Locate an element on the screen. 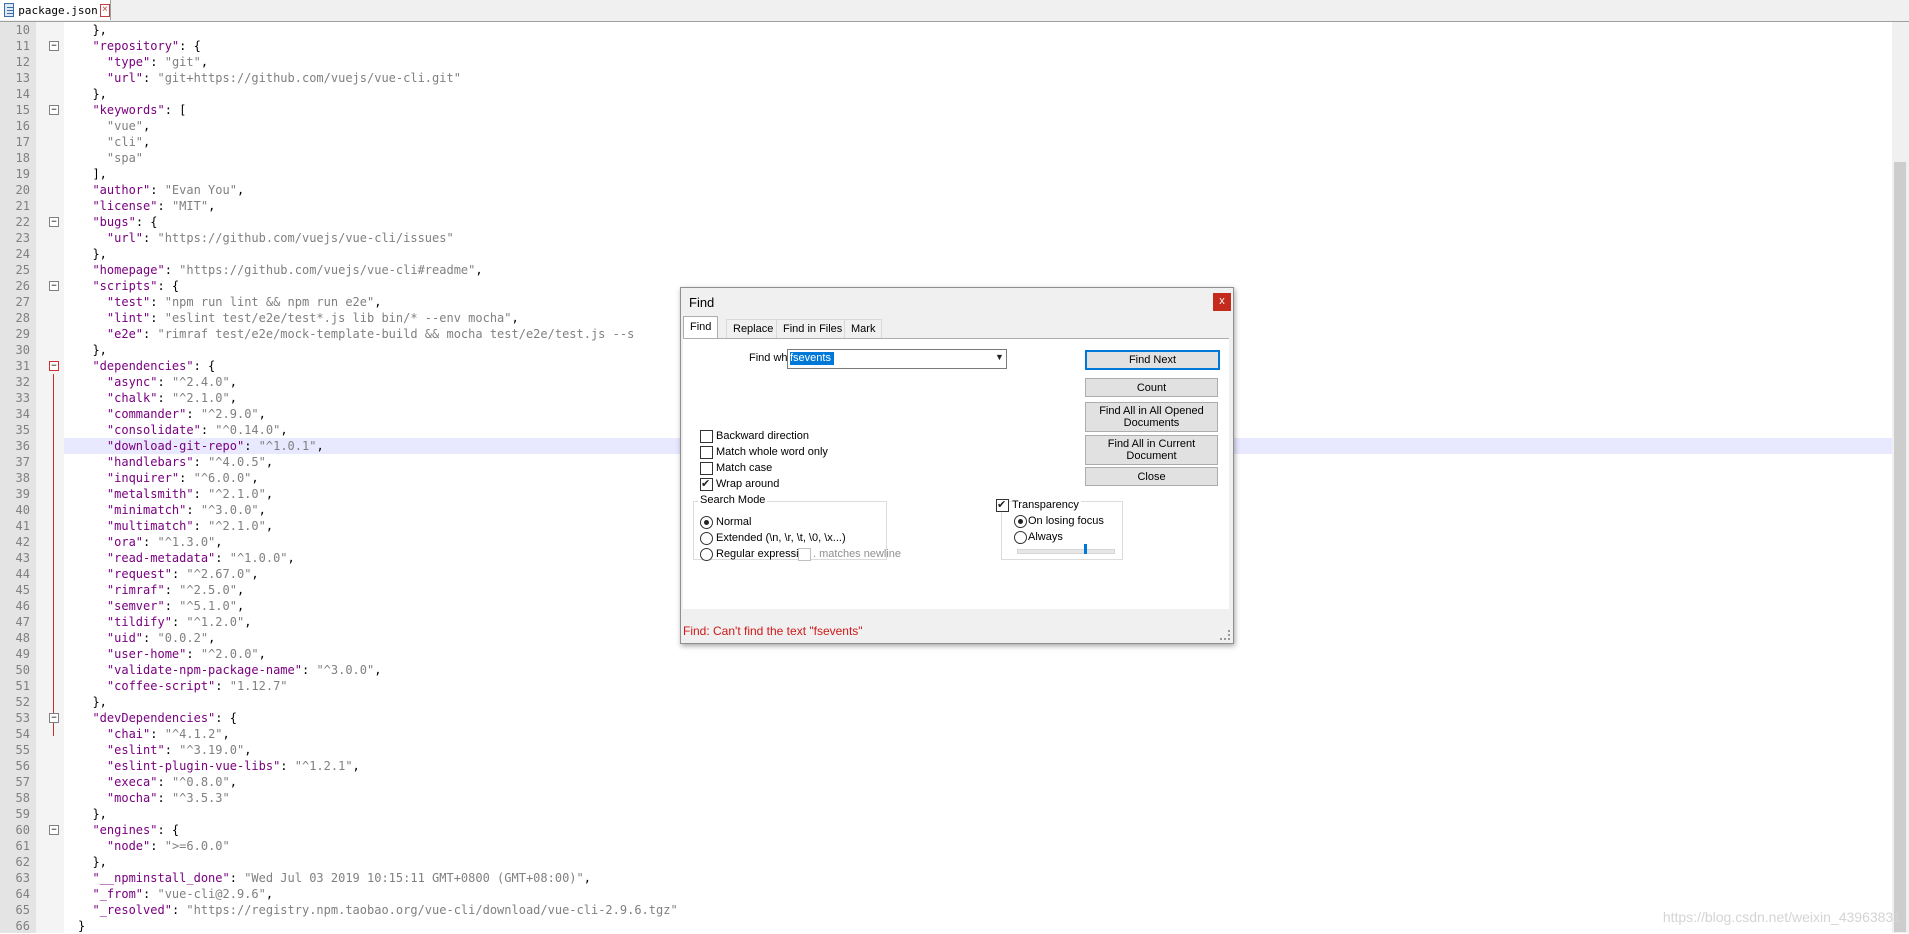 The image size is (1909, 934). code-line: 60 − "engines": { is located at coordinates (946, 830).